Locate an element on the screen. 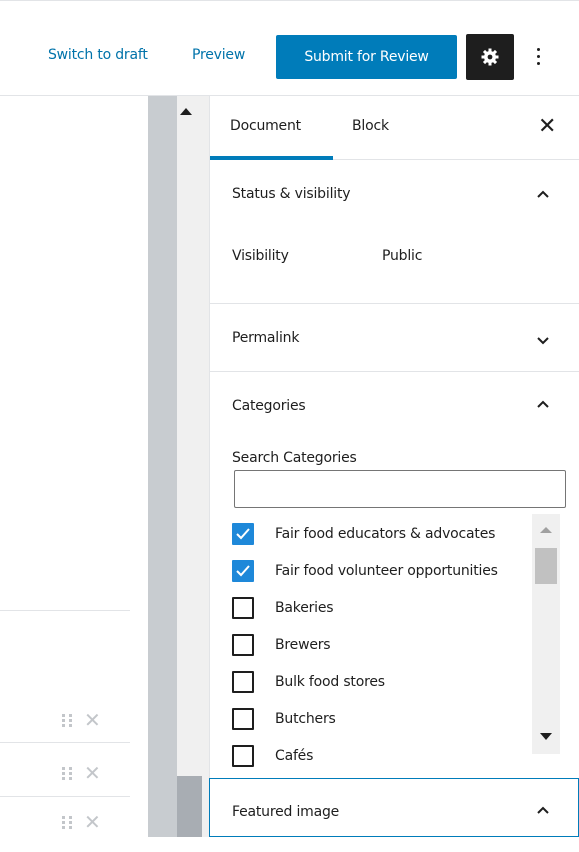 The image size is (579, 852). active-tab-indicator is located at coordinates (271, 158).